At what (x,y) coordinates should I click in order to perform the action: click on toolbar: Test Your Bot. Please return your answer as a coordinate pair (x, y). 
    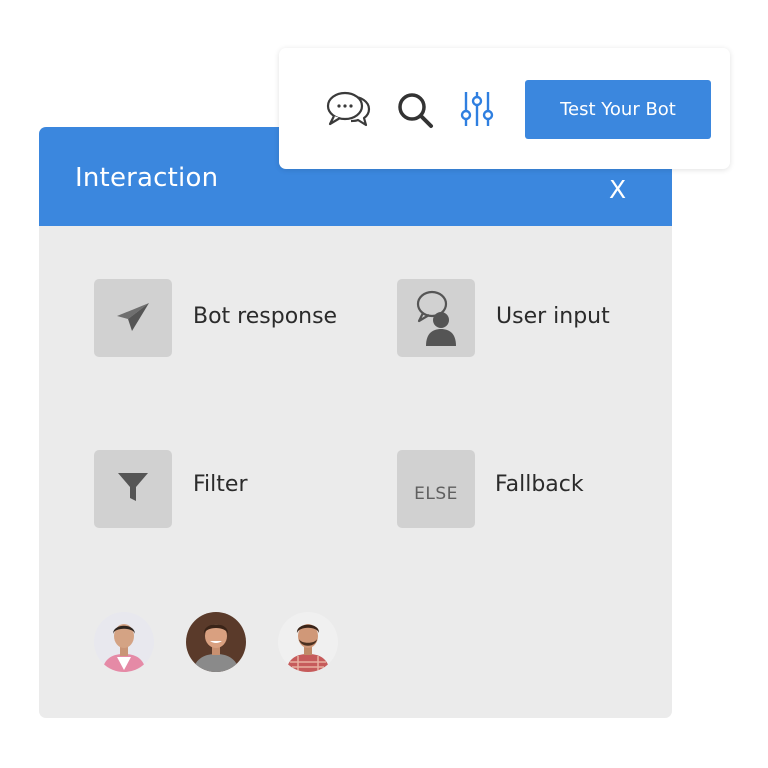
    Looking at the image, I should click on (504, 108).